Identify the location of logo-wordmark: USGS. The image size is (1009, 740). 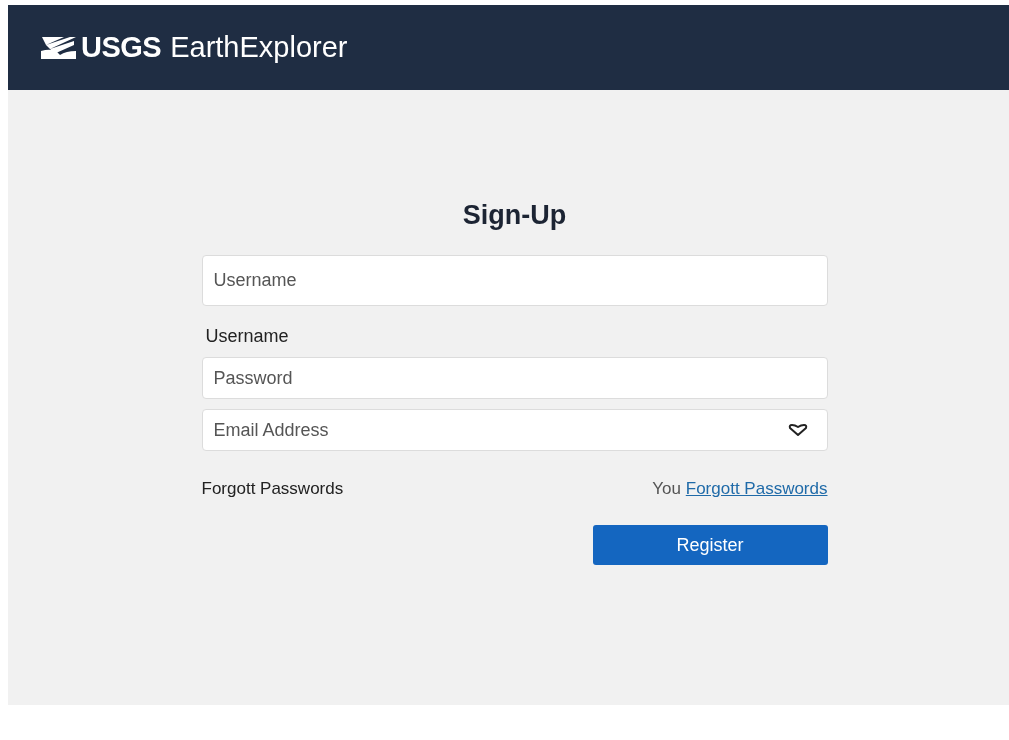
(121, 47).